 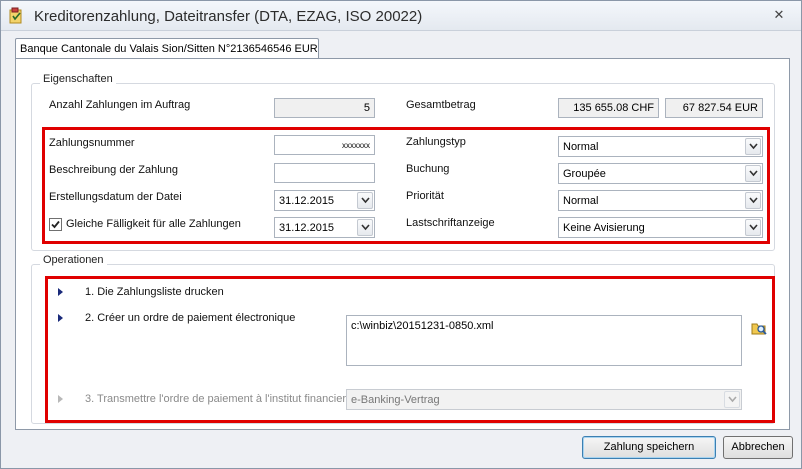 I want to click on ebanking-contract-value: e-Banking-Vertrag, so click(x=395, y=400).